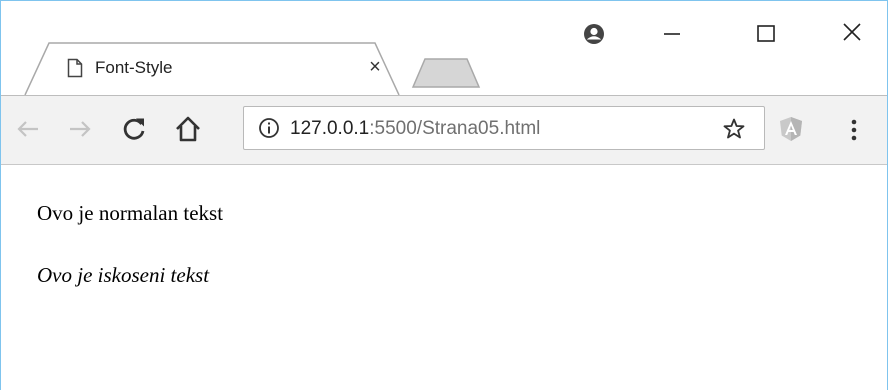  Describe the element at coordinates (28, 129) in the screenshot. I see `back-arrow-icon` at that location.